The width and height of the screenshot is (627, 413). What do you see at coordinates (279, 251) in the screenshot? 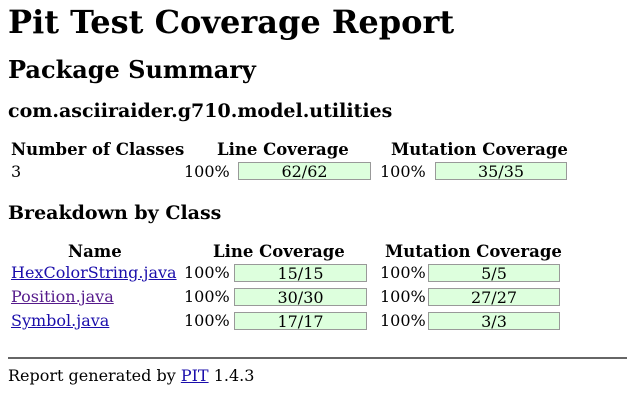
I see `header-class-line-coverage: Line Coverage` at bounding box center [279, 251].